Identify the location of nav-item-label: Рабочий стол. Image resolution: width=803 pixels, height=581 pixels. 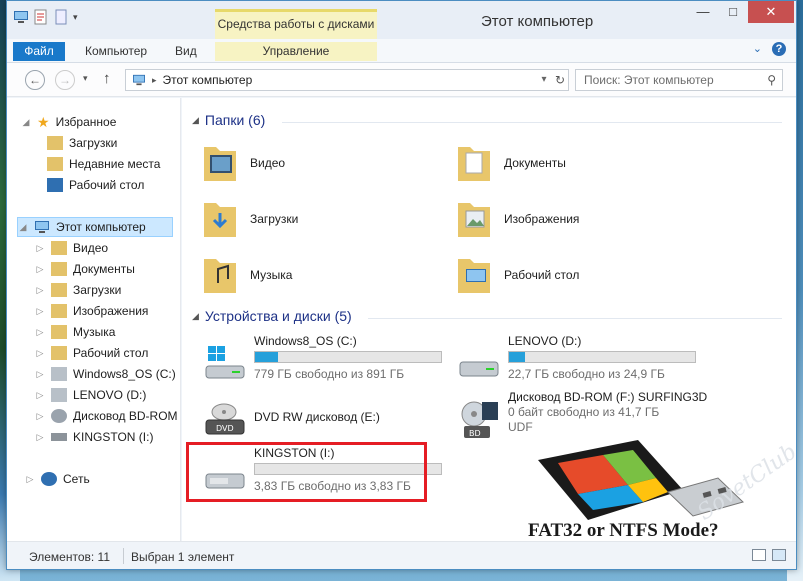
(107, 185).